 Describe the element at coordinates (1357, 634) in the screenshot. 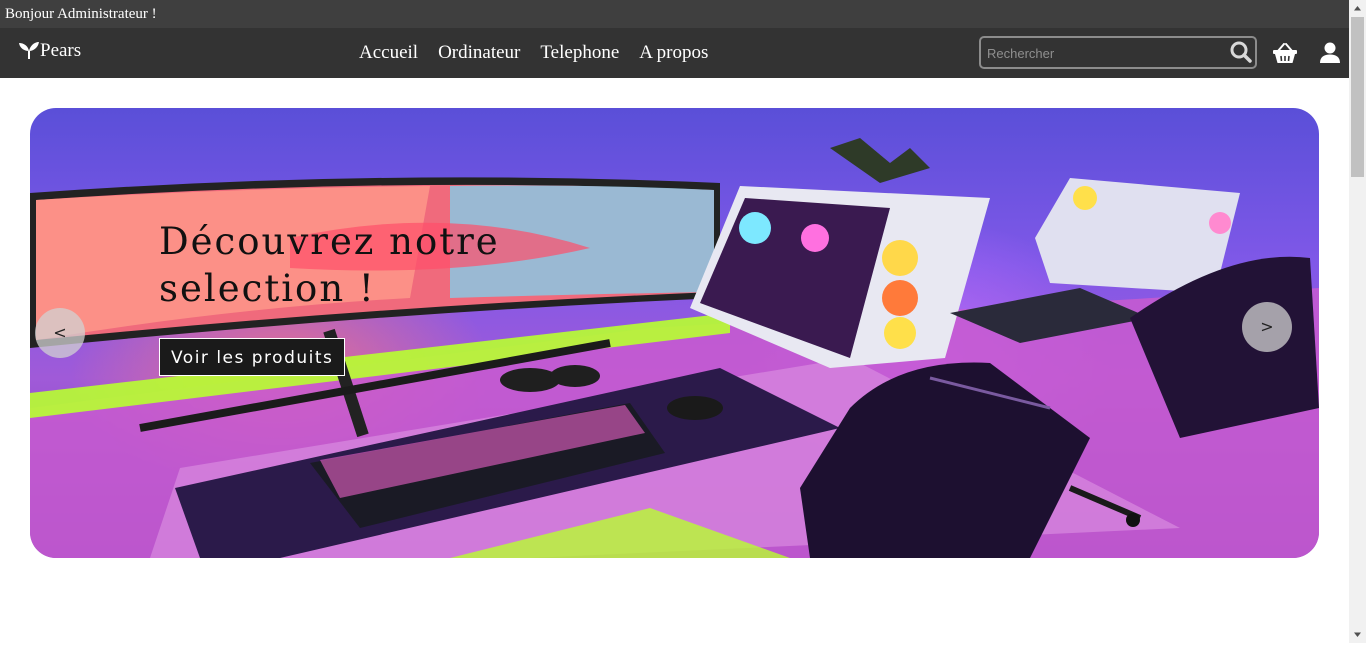

I see `scroll-down-arrow-icon` at that location.